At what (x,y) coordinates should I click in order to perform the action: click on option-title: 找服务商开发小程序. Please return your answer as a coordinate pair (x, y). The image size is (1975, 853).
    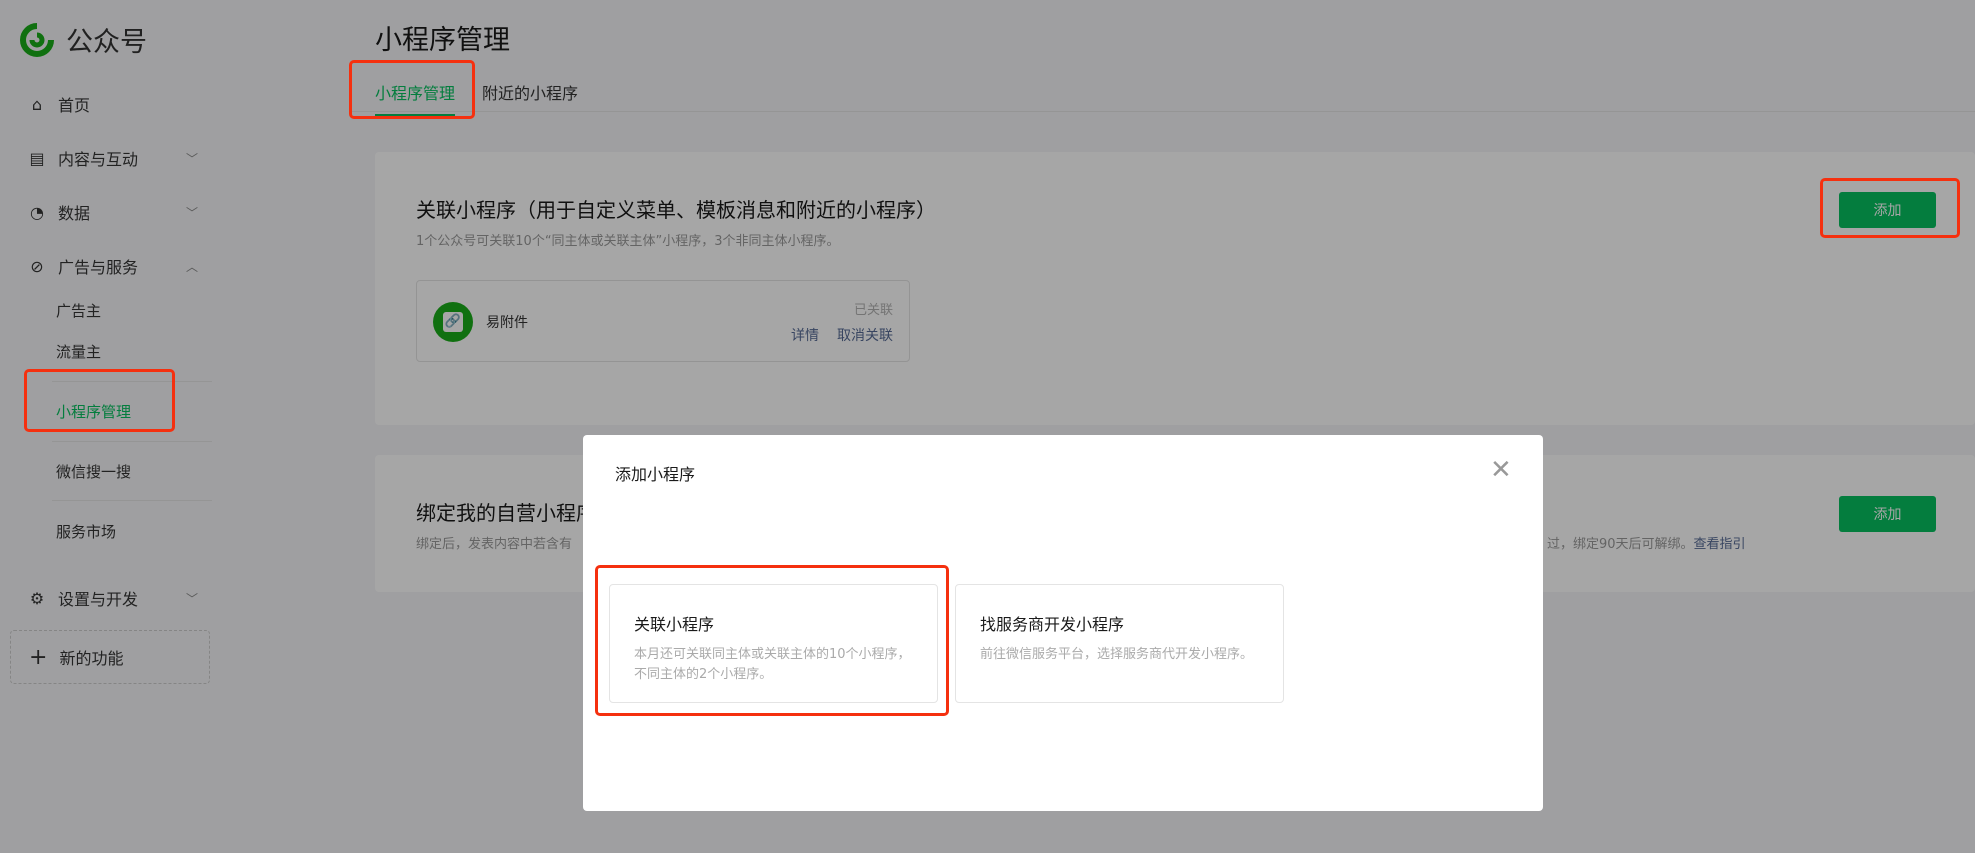
    Looking at the image, I should click on (1052, 624).